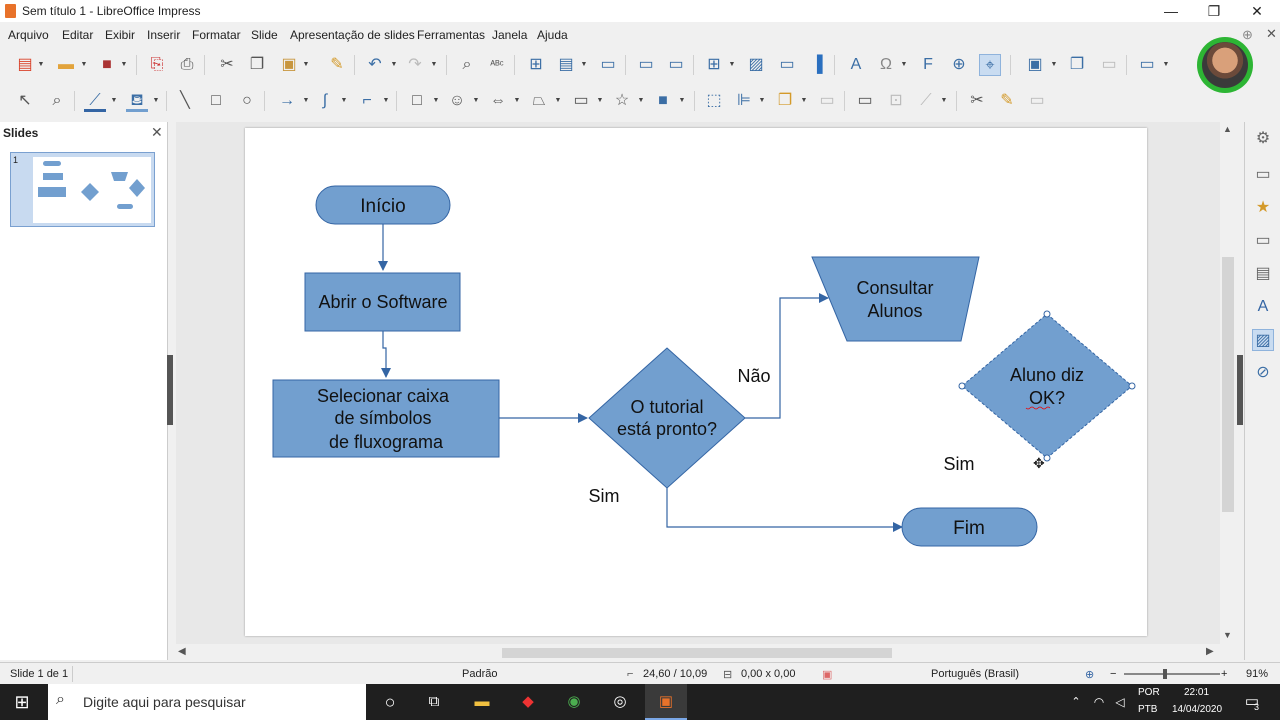 Image resolution: width=1280 pixels, height=720 pixels. I want to click on new-slide-icon: ▣, so click(1035, 65).